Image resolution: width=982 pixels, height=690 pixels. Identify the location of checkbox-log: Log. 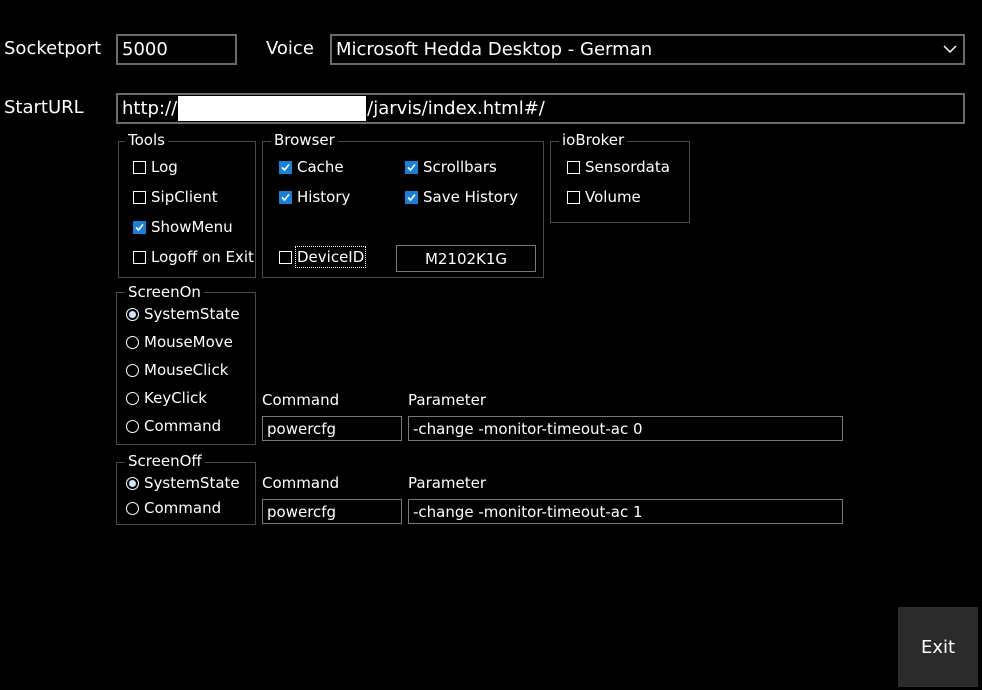
(155, 167).